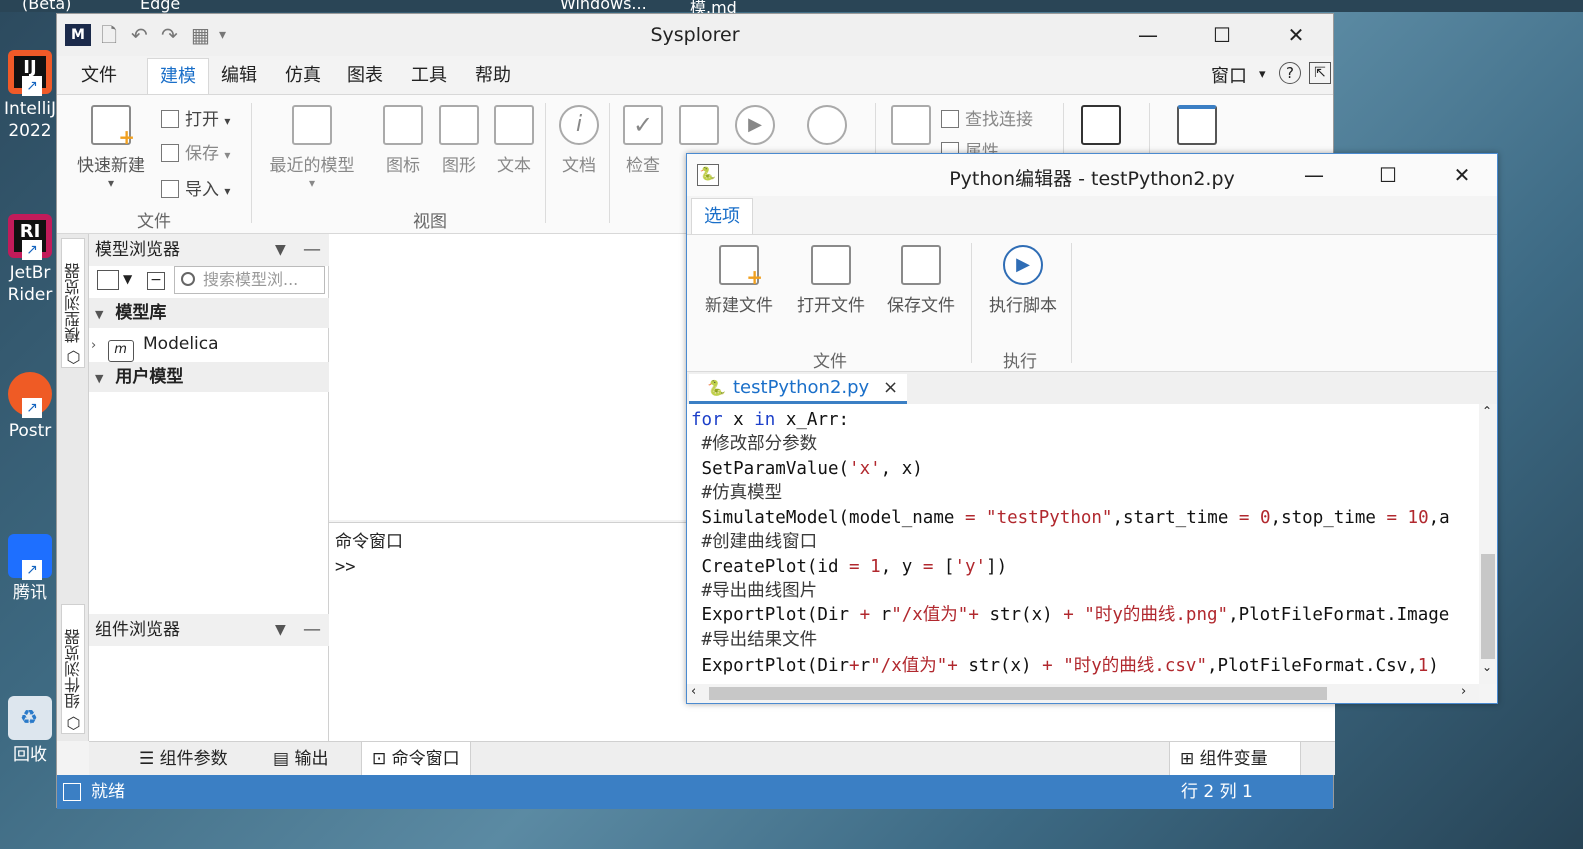 Image resolution: width=1583 pixels, height=849 pixels. What do you see at coordinates (1388, 175) in the screenshot?
I see `py-maximize-button: ☐` at bounding box center [1388, 175].